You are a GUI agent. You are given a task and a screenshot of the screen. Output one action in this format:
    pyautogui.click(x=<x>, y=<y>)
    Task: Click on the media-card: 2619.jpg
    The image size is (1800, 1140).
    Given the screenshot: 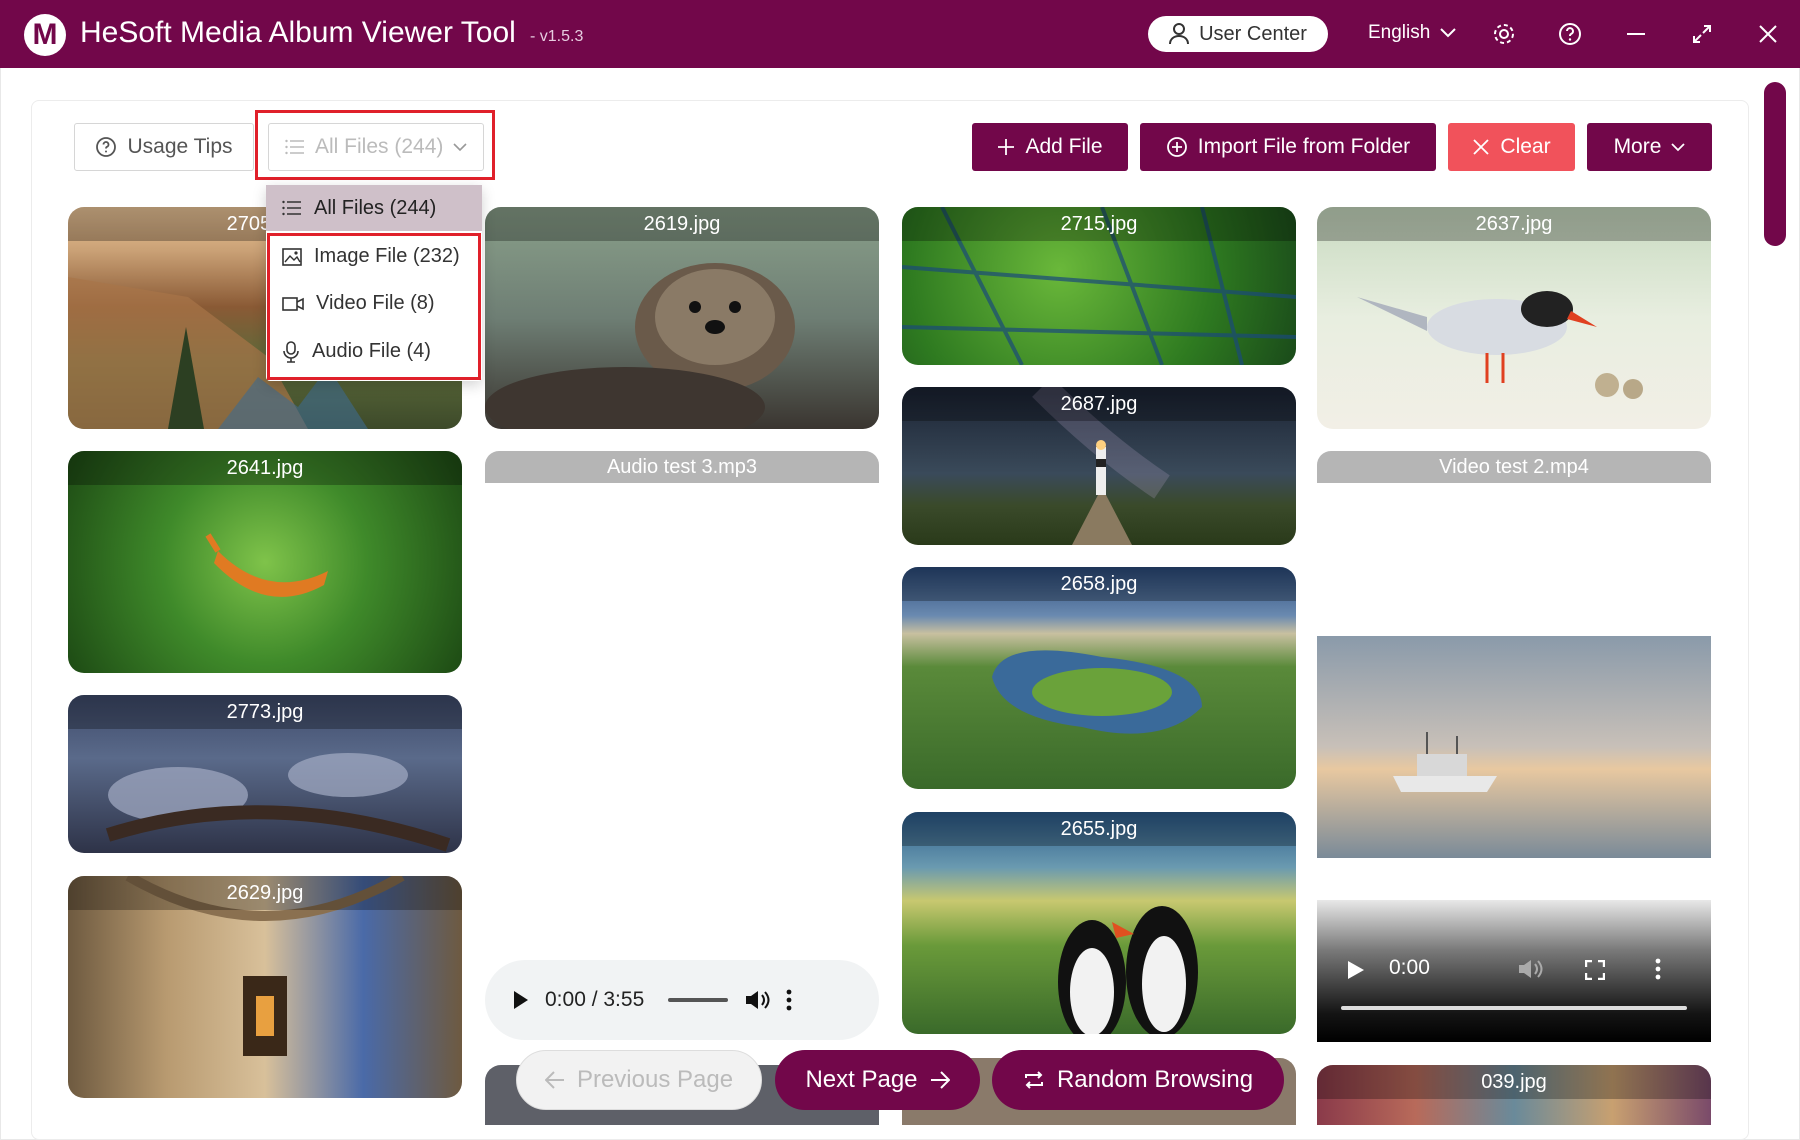 What is the action you would take?
    pyautogui.click(x=682, y=318)
    